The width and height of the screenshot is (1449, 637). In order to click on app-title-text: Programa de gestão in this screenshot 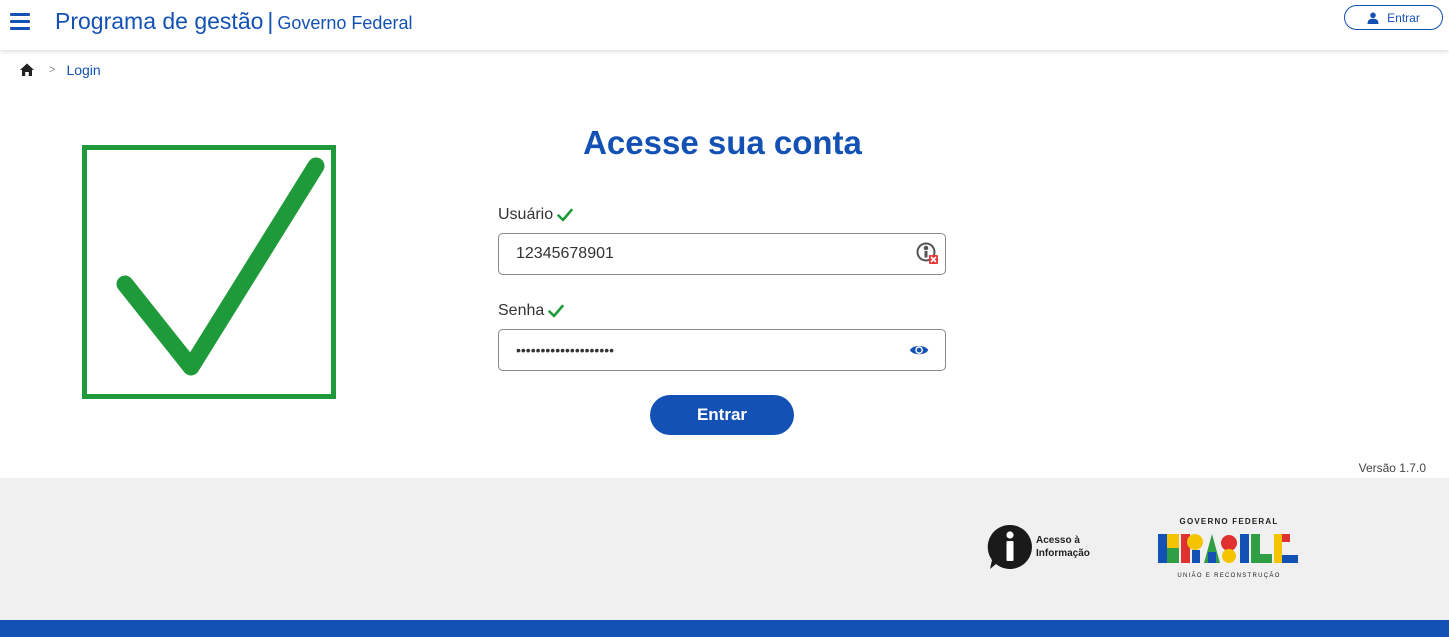, I will do `click(159, 21)`.